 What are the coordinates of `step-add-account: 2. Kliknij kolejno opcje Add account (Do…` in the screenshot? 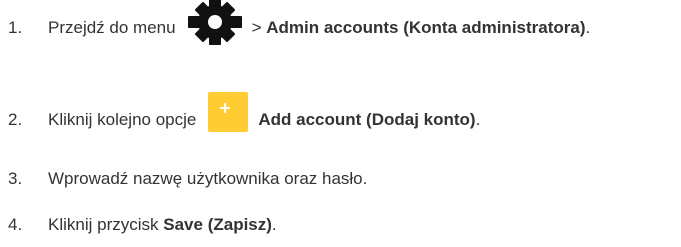 It's located at (244, 116).